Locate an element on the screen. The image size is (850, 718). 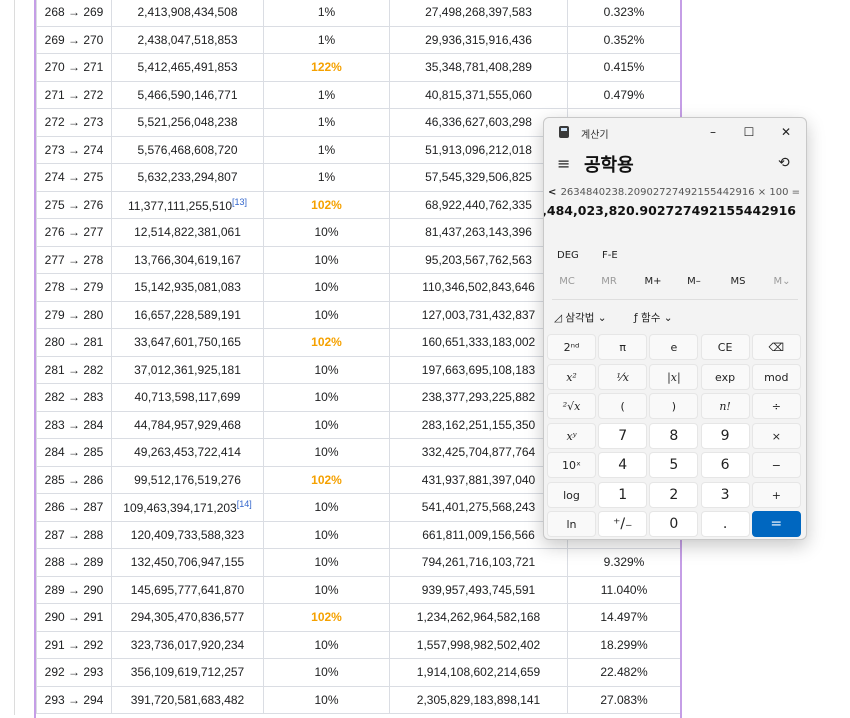
key-0-4: ⌫ is located at coordinates (776, 347).